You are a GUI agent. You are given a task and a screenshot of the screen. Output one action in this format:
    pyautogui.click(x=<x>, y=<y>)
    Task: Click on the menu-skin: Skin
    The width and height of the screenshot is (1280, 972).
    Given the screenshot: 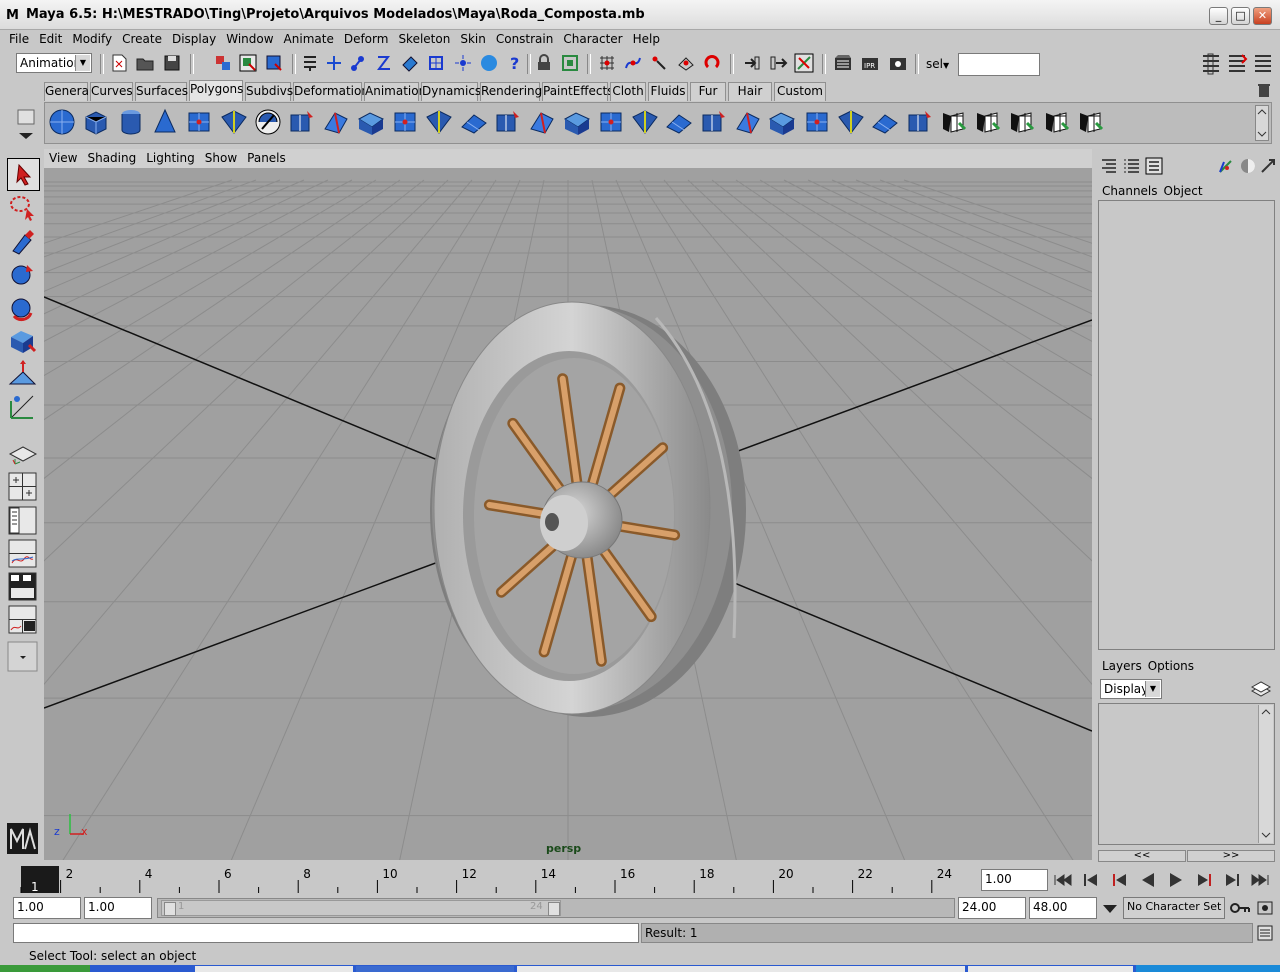 What is the action you would take?
    pyautogui.click(x=473, y=39)
    